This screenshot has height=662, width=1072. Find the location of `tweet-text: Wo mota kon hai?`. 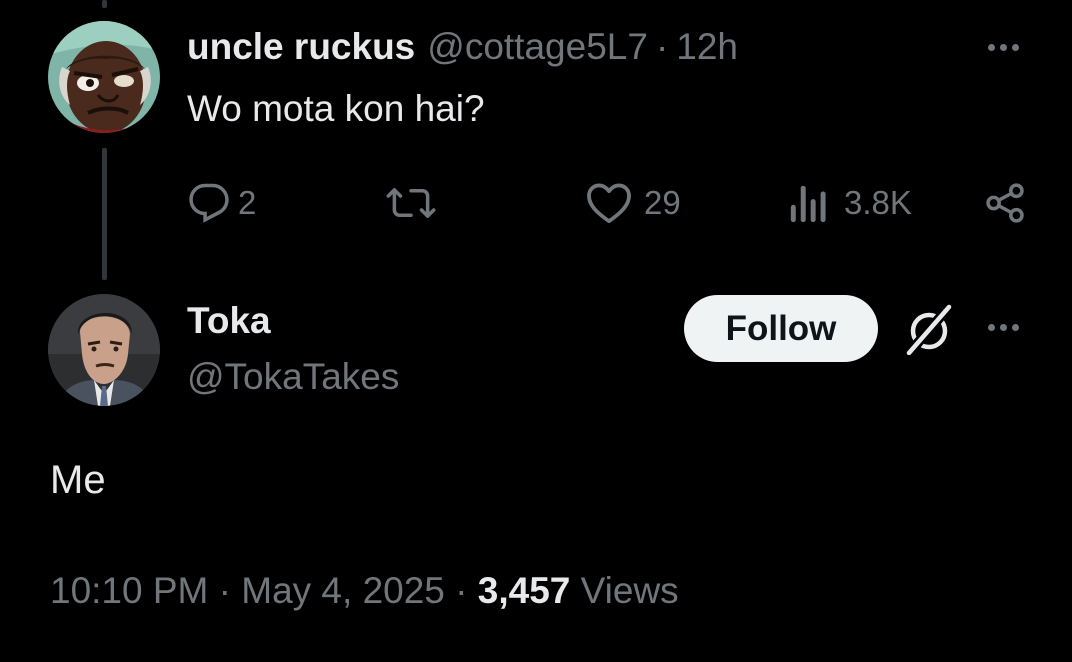

tweet-text: Wo mota kon hai? is located at coordinates (336, 108).